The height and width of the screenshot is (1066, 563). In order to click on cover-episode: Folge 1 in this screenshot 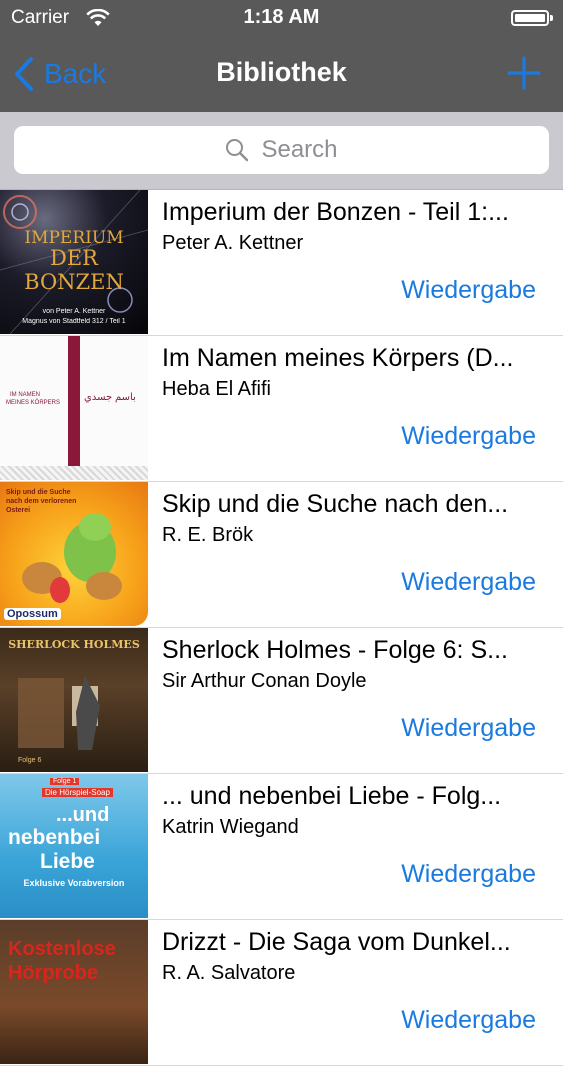, I will do `click(65, 781)`.